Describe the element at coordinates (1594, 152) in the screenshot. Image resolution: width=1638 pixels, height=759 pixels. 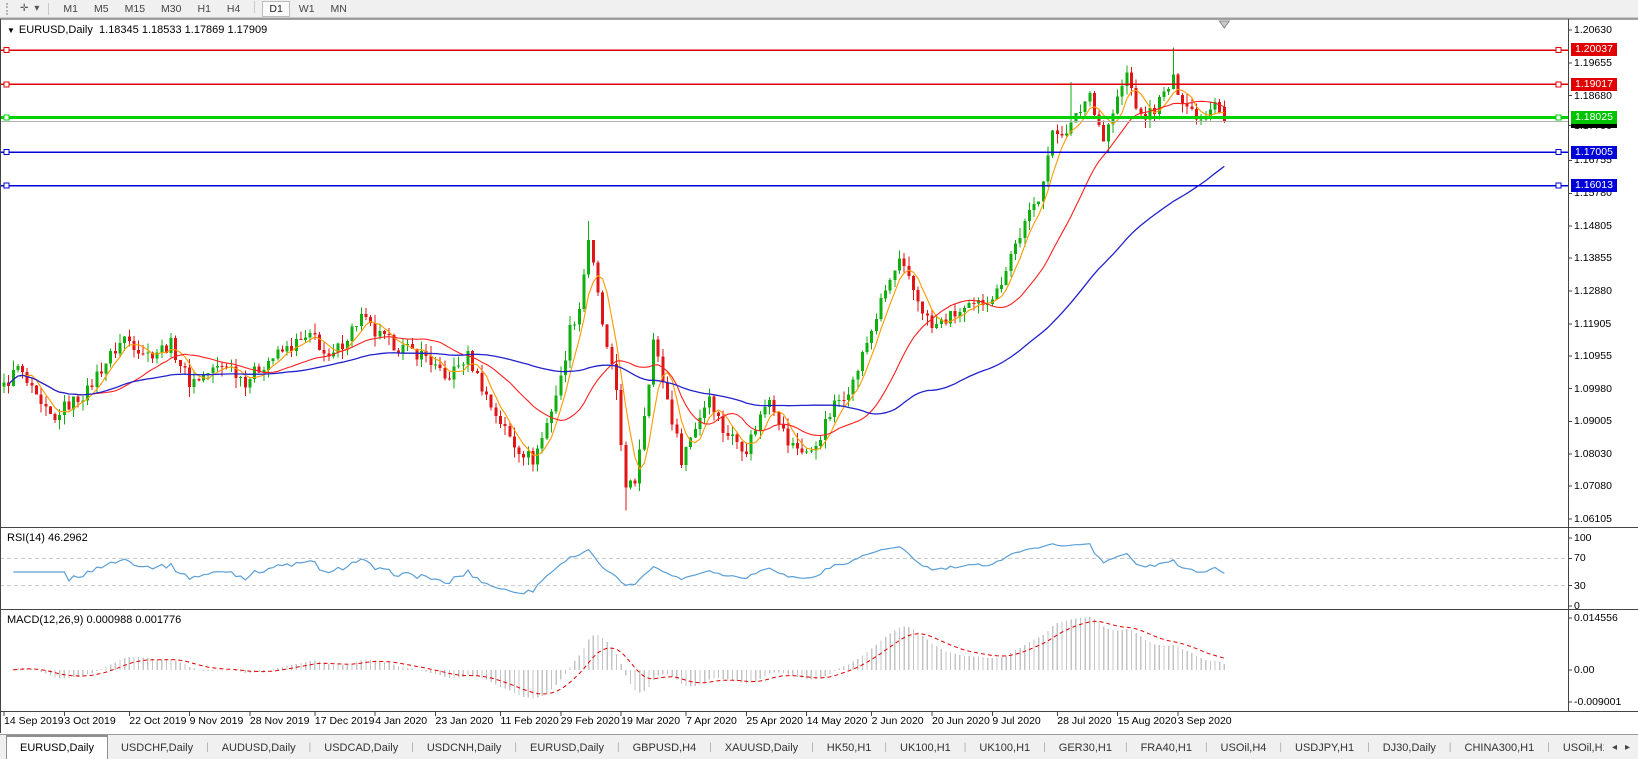
I see `hline-price-label: 1.17005` at that location.